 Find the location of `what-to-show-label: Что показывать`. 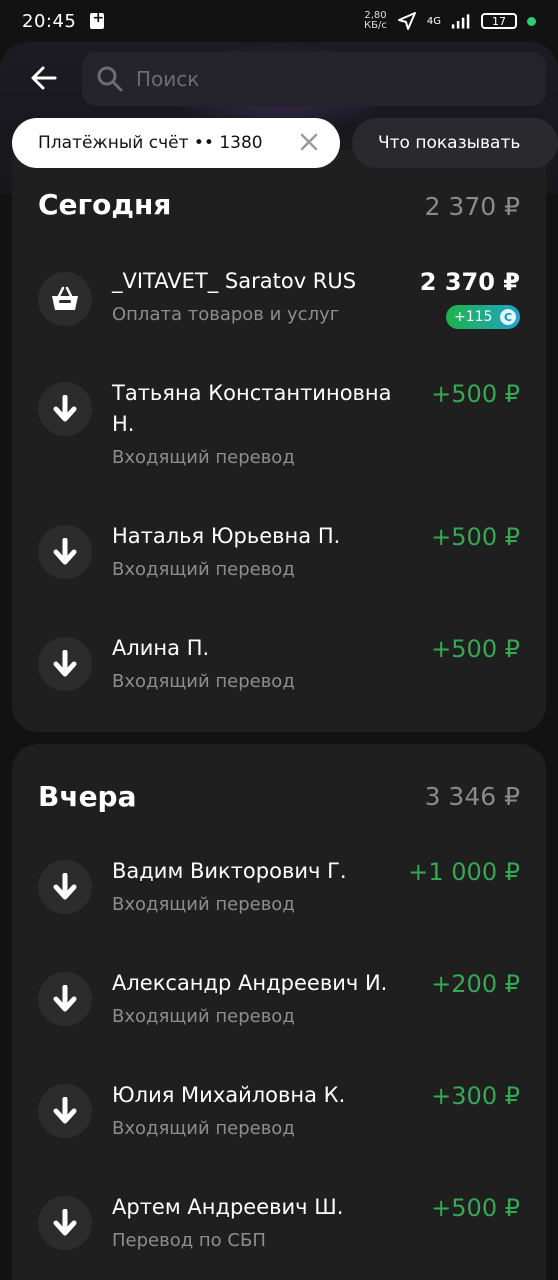

what-to-show-label: Что показывать is located at coordinates (449, 143).